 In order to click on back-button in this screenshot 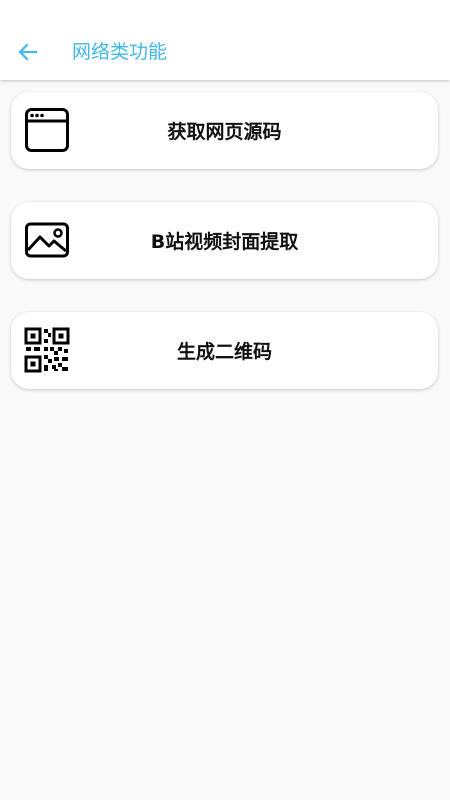, I will do `click(28, 52)`.